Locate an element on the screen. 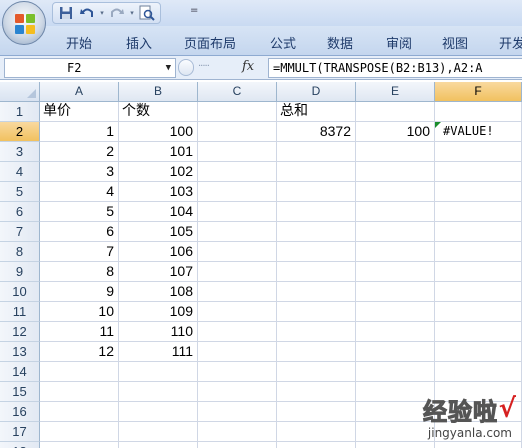 The width and height of the screenshot is (522, 448). row-header-6: 6 is located at coordinates (20, 212).